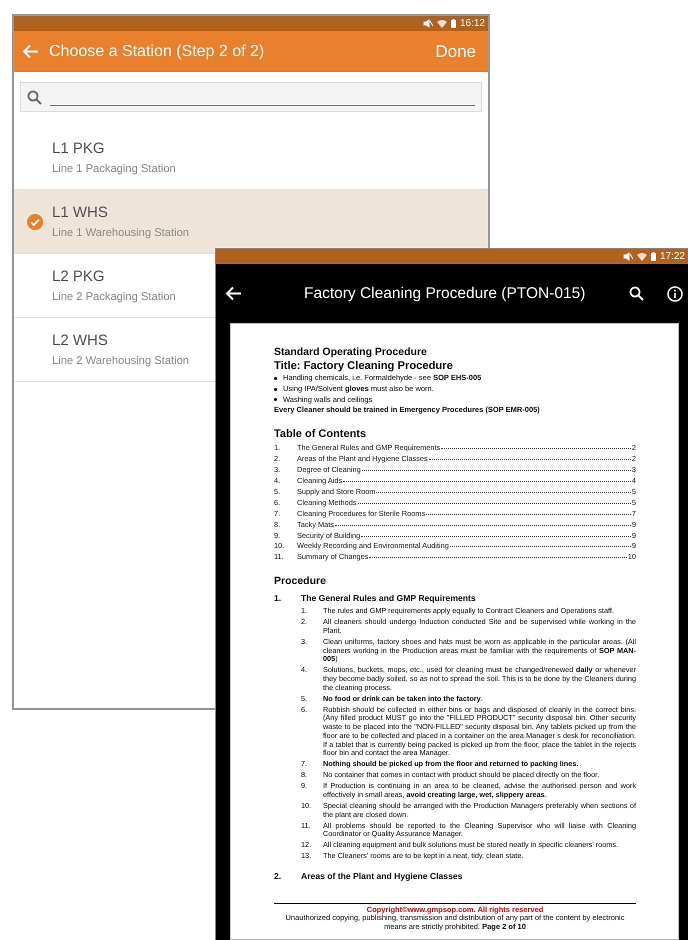  Describe the element at coordinates (121, 233) in the screenshot. I see `station-description: Line 1 Warehousing Station` at that location.